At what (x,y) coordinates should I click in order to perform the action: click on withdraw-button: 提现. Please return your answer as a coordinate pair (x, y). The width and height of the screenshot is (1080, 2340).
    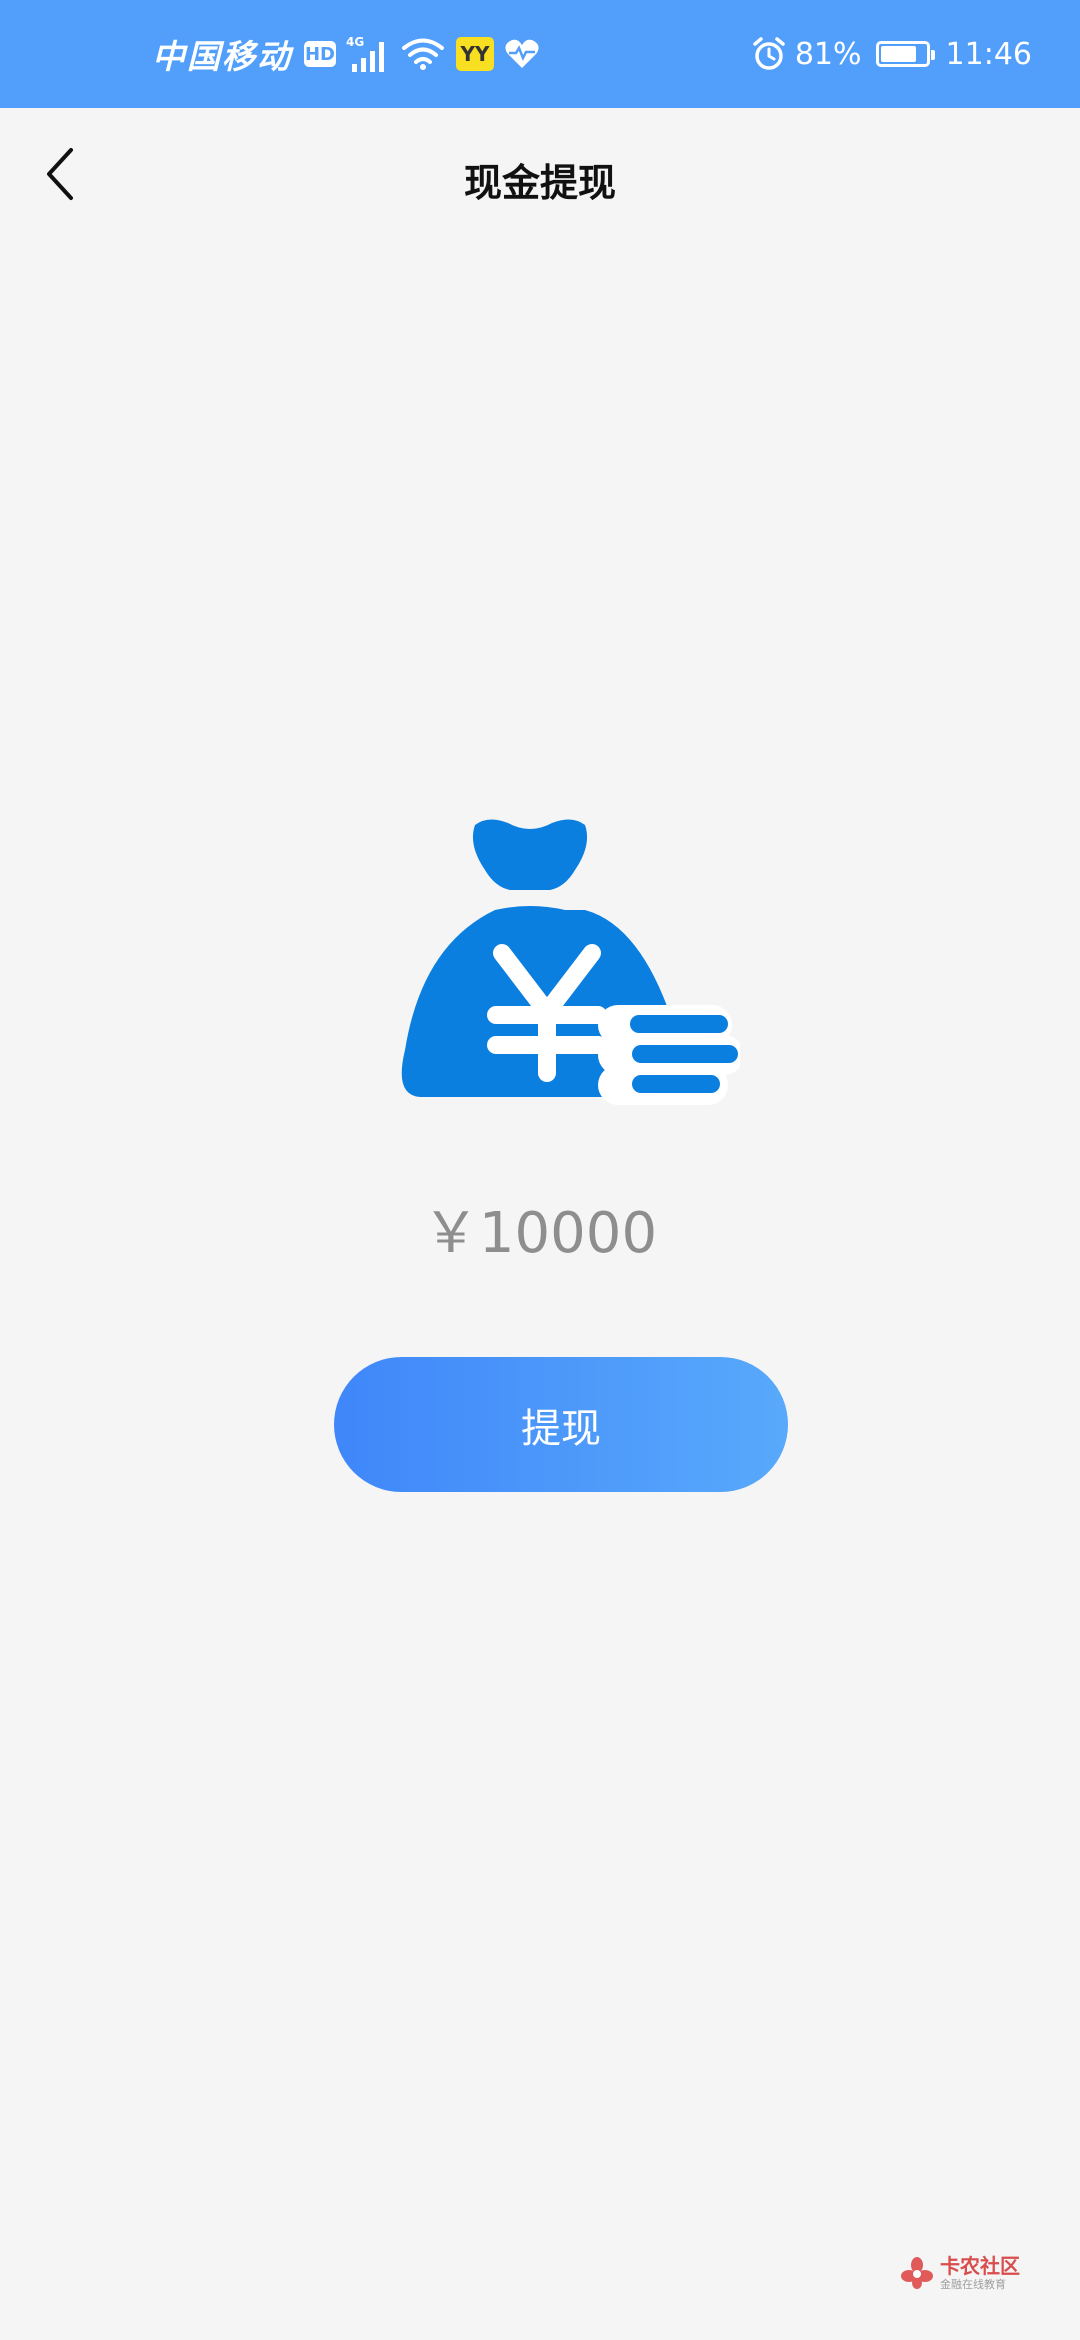
    Looking at the image, I should click on (561, 1424).